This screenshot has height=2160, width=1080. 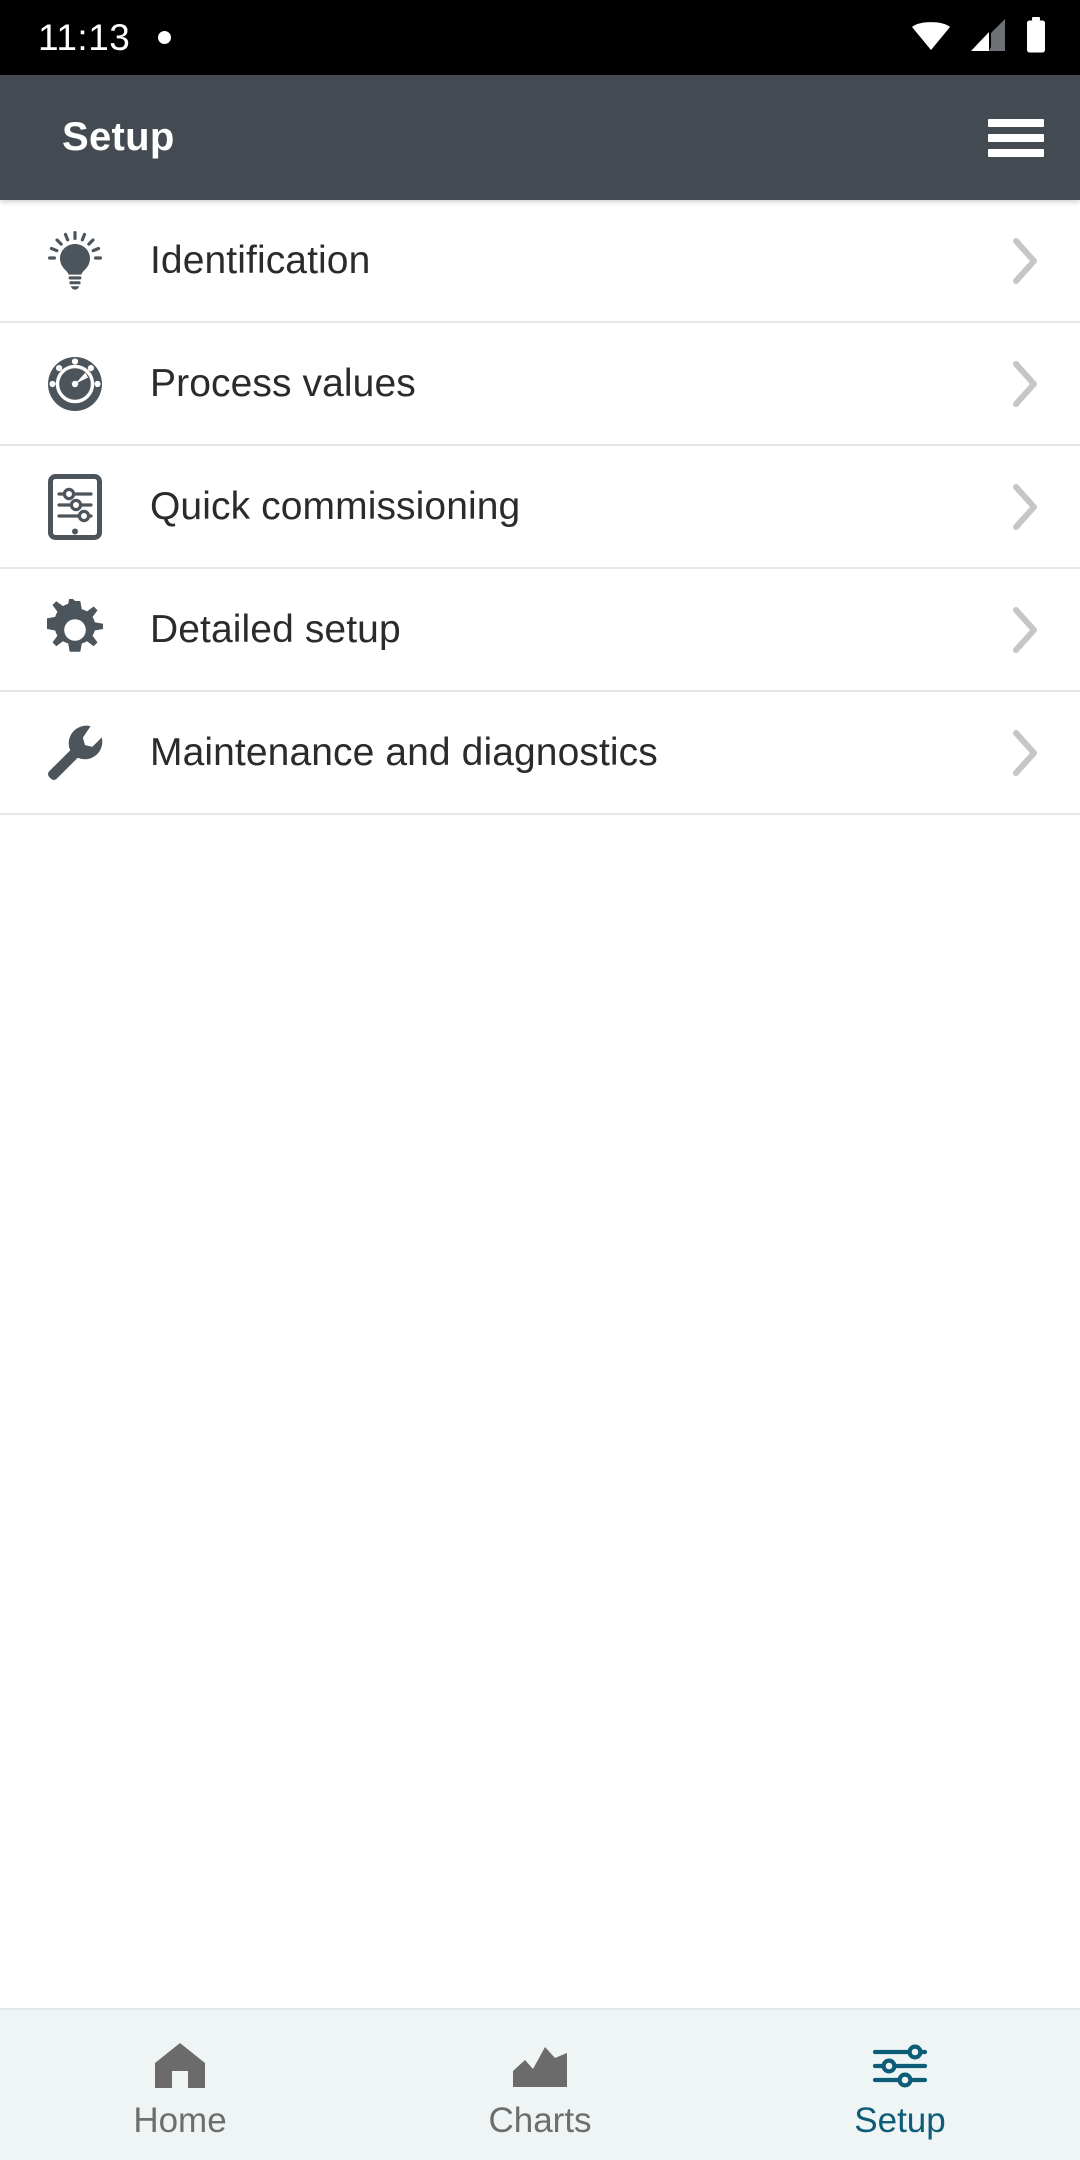 I want to click on status-bar-right, so click(x=979, y=37).